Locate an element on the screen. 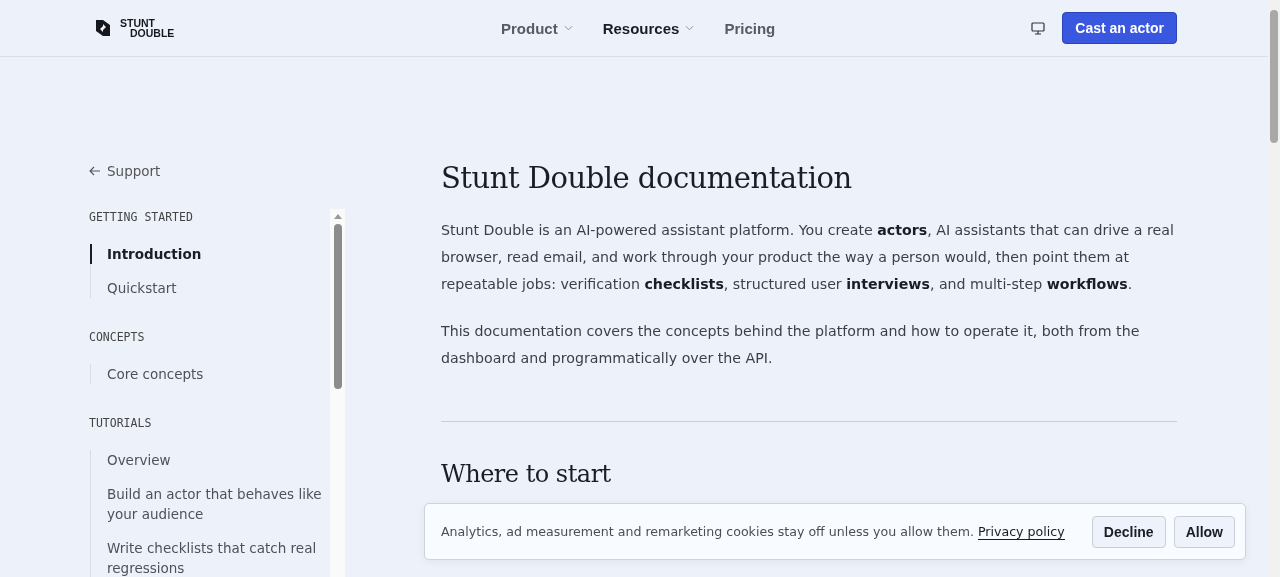  section-heading: TUTORIALS is located at coordinates (121, 423).